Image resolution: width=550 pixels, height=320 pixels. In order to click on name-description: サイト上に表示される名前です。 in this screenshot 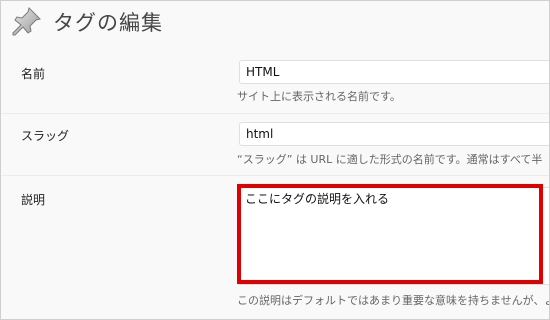, I will do `click(319, 96)`.